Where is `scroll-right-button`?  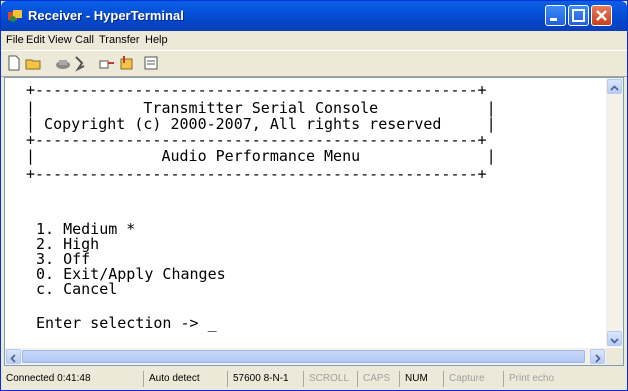 scroll-right-button is located at coordinates (597, 356).